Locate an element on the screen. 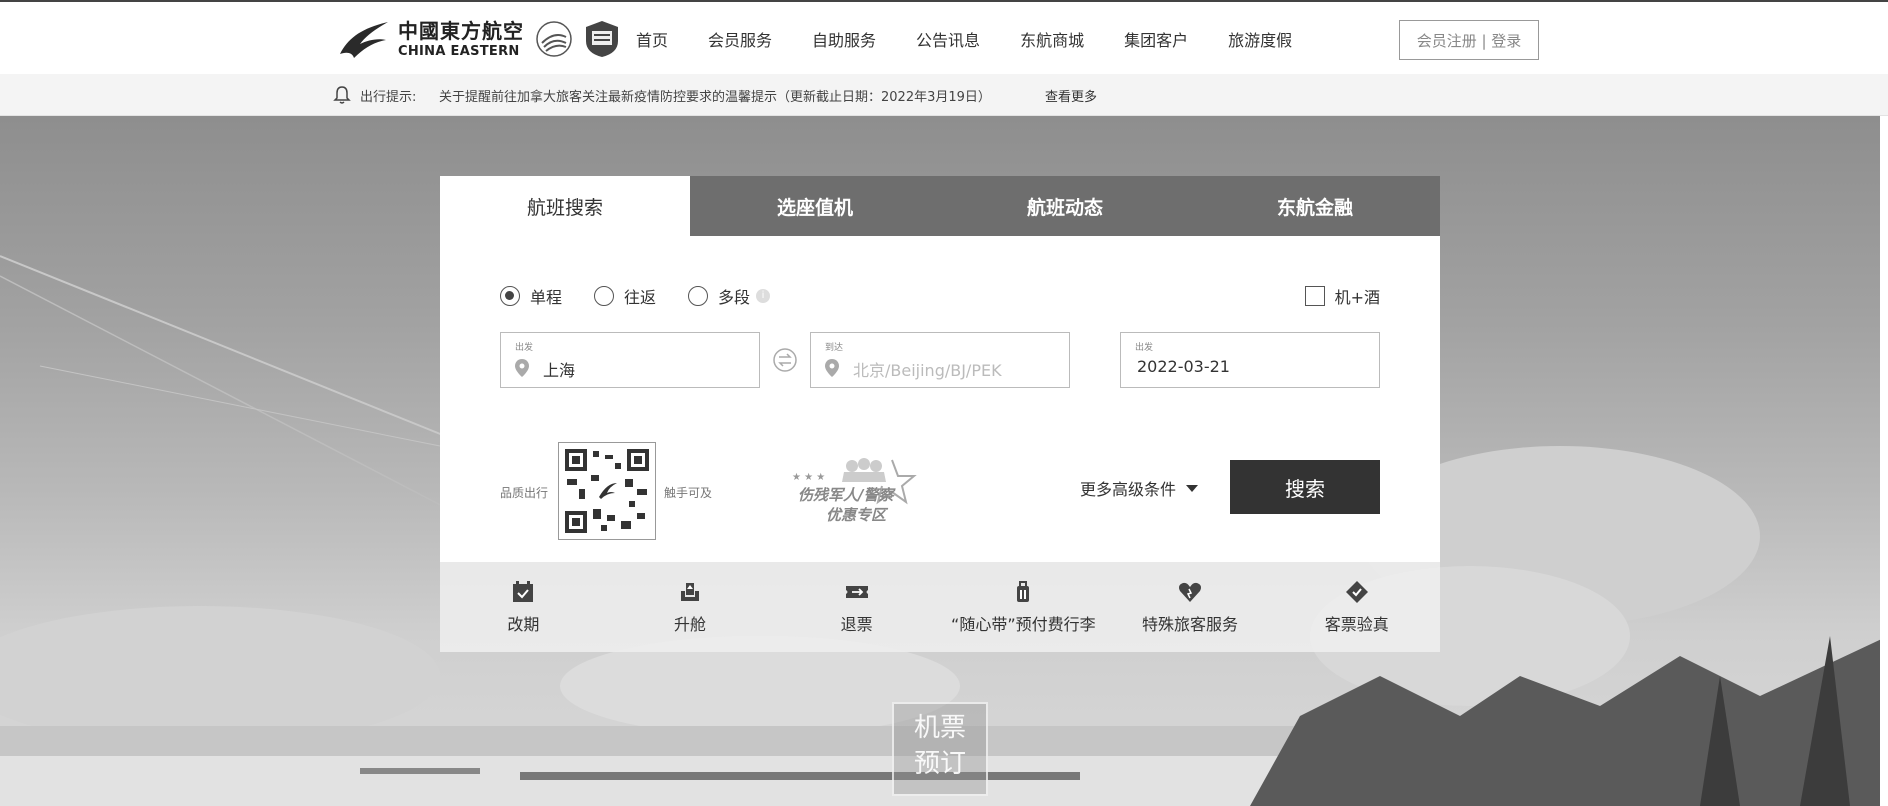 Image resolution: width=1888 pixels, height=806 pixels. ticket-verify-icon is located at coordinates (1356, 592).